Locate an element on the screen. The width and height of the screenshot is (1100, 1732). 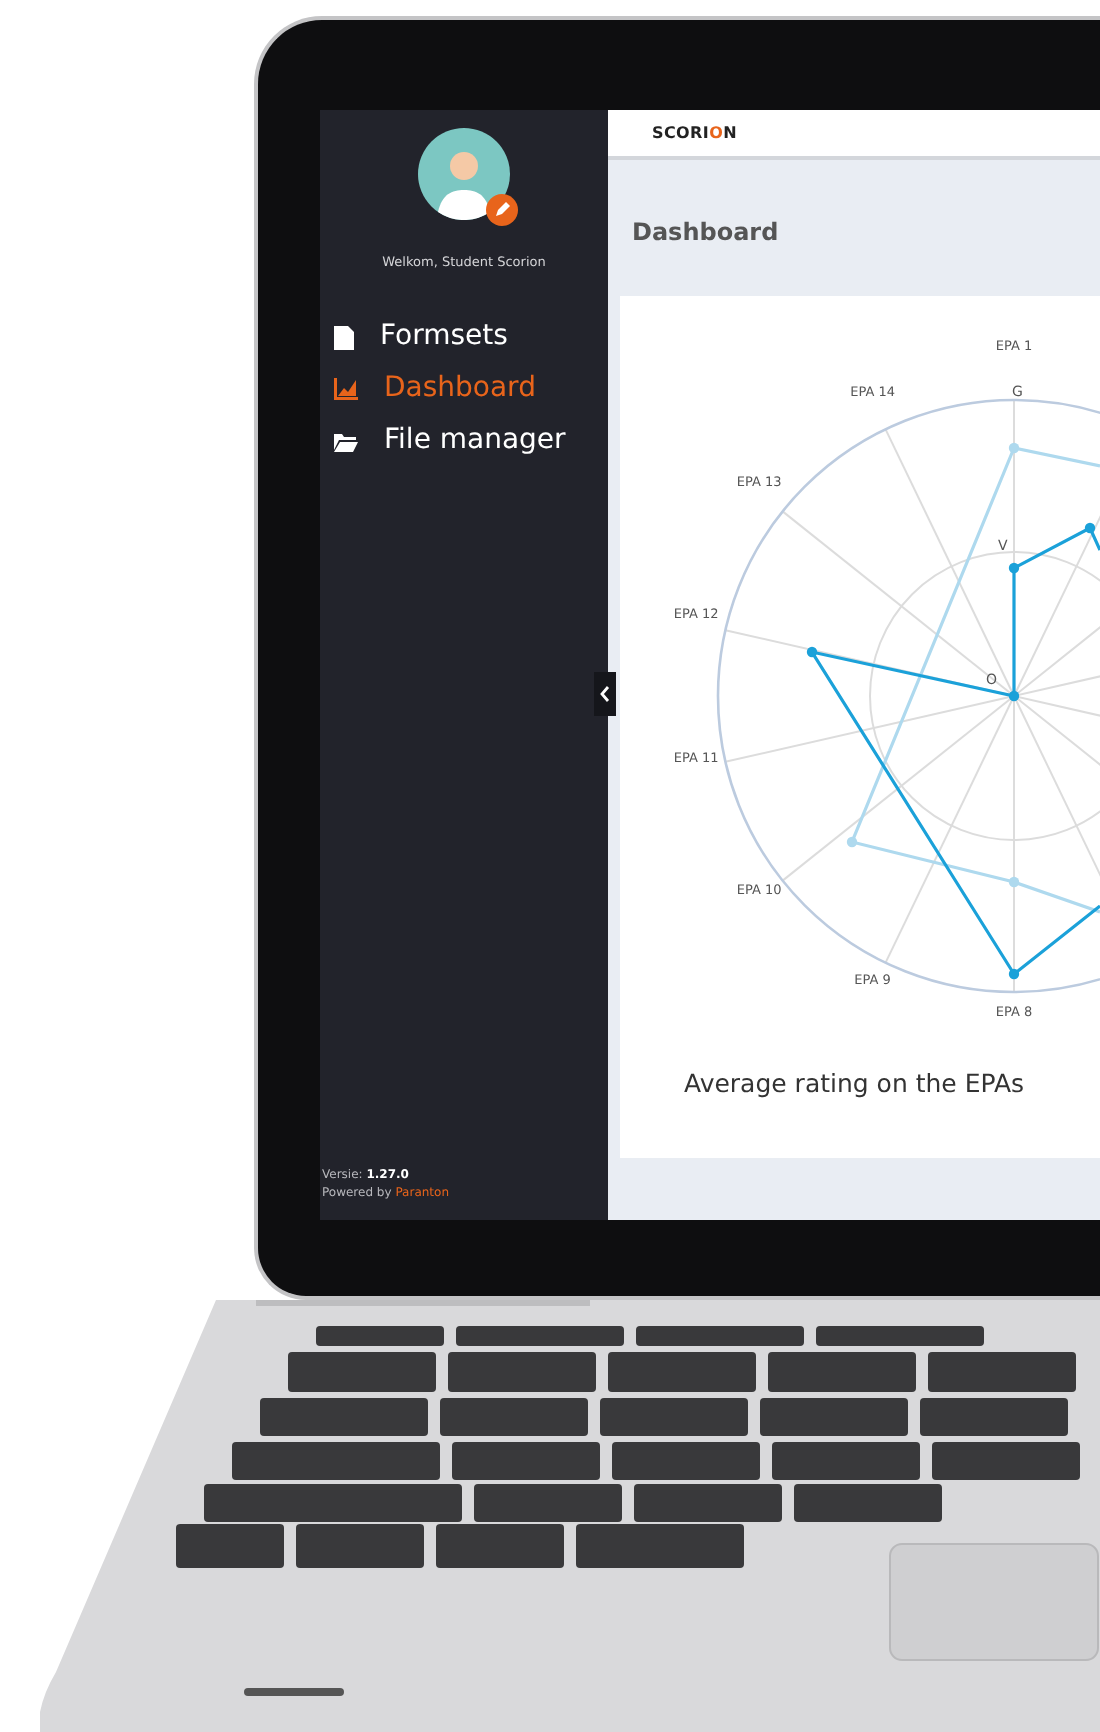
collapse-button is located at coordinates (605, 694).